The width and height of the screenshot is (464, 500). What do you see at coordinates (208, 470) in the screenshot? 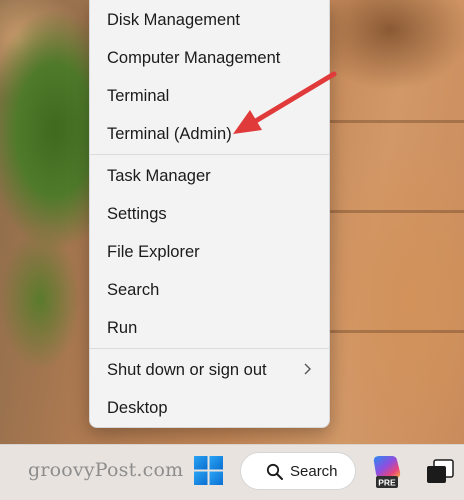
I see `windows-start-icon` at bounding box center [208, 470].